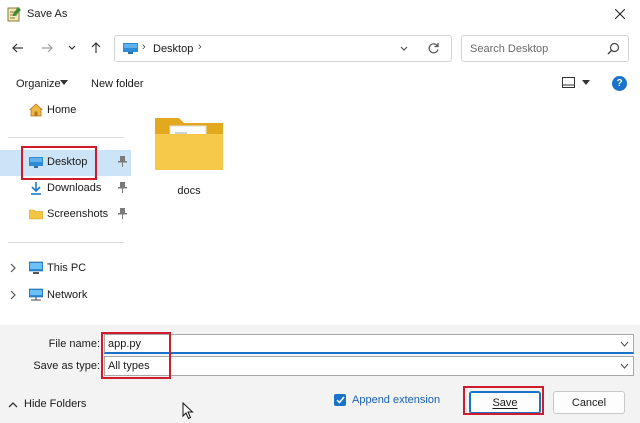 The width and height of the screenshot is (640, 423). What do you see at coordinates (130, 48) in the screenshot?
I see `desktop-icon` at bounding box center [130, 48].